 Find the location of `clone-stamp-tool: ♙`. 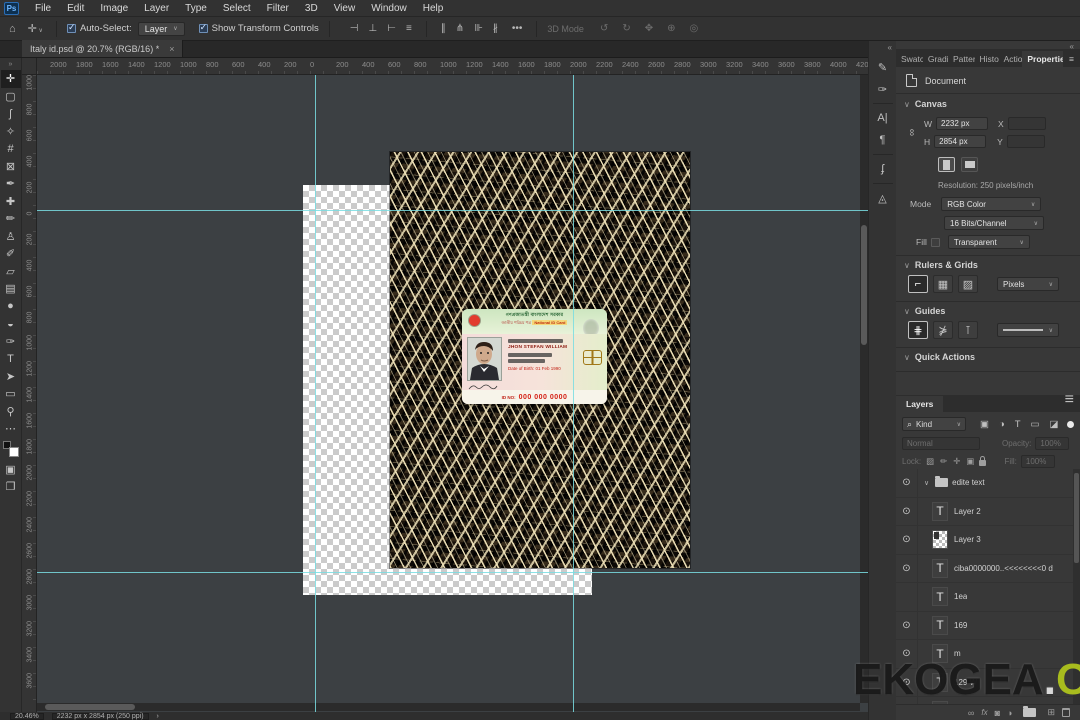

clone-stamp-tool: ♙ is located at coordinates (11, 237).